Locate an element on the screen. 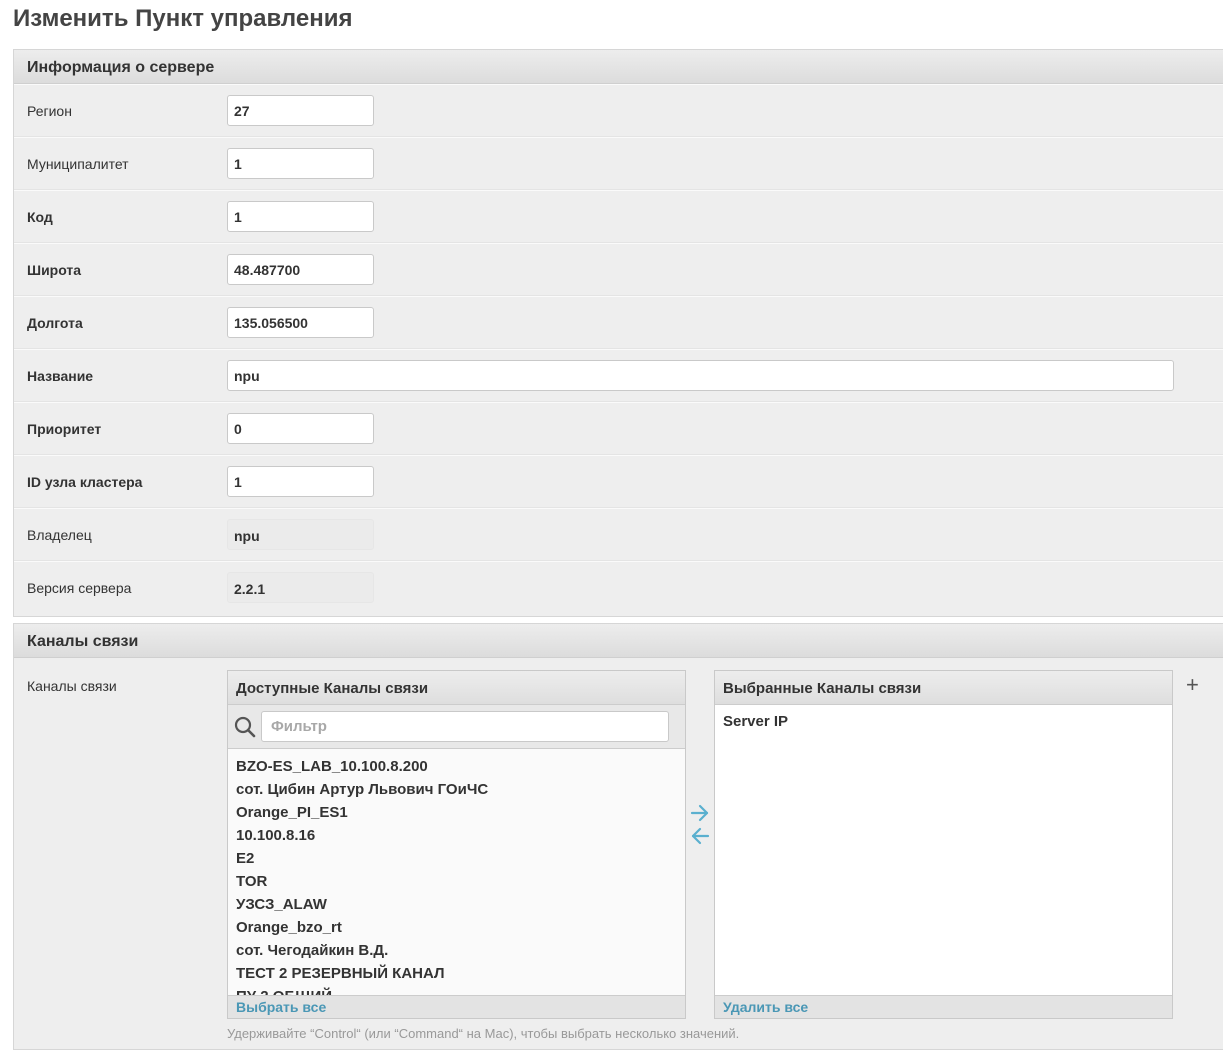  owner-readonly-value: npu is located at coordinates (300, 534).